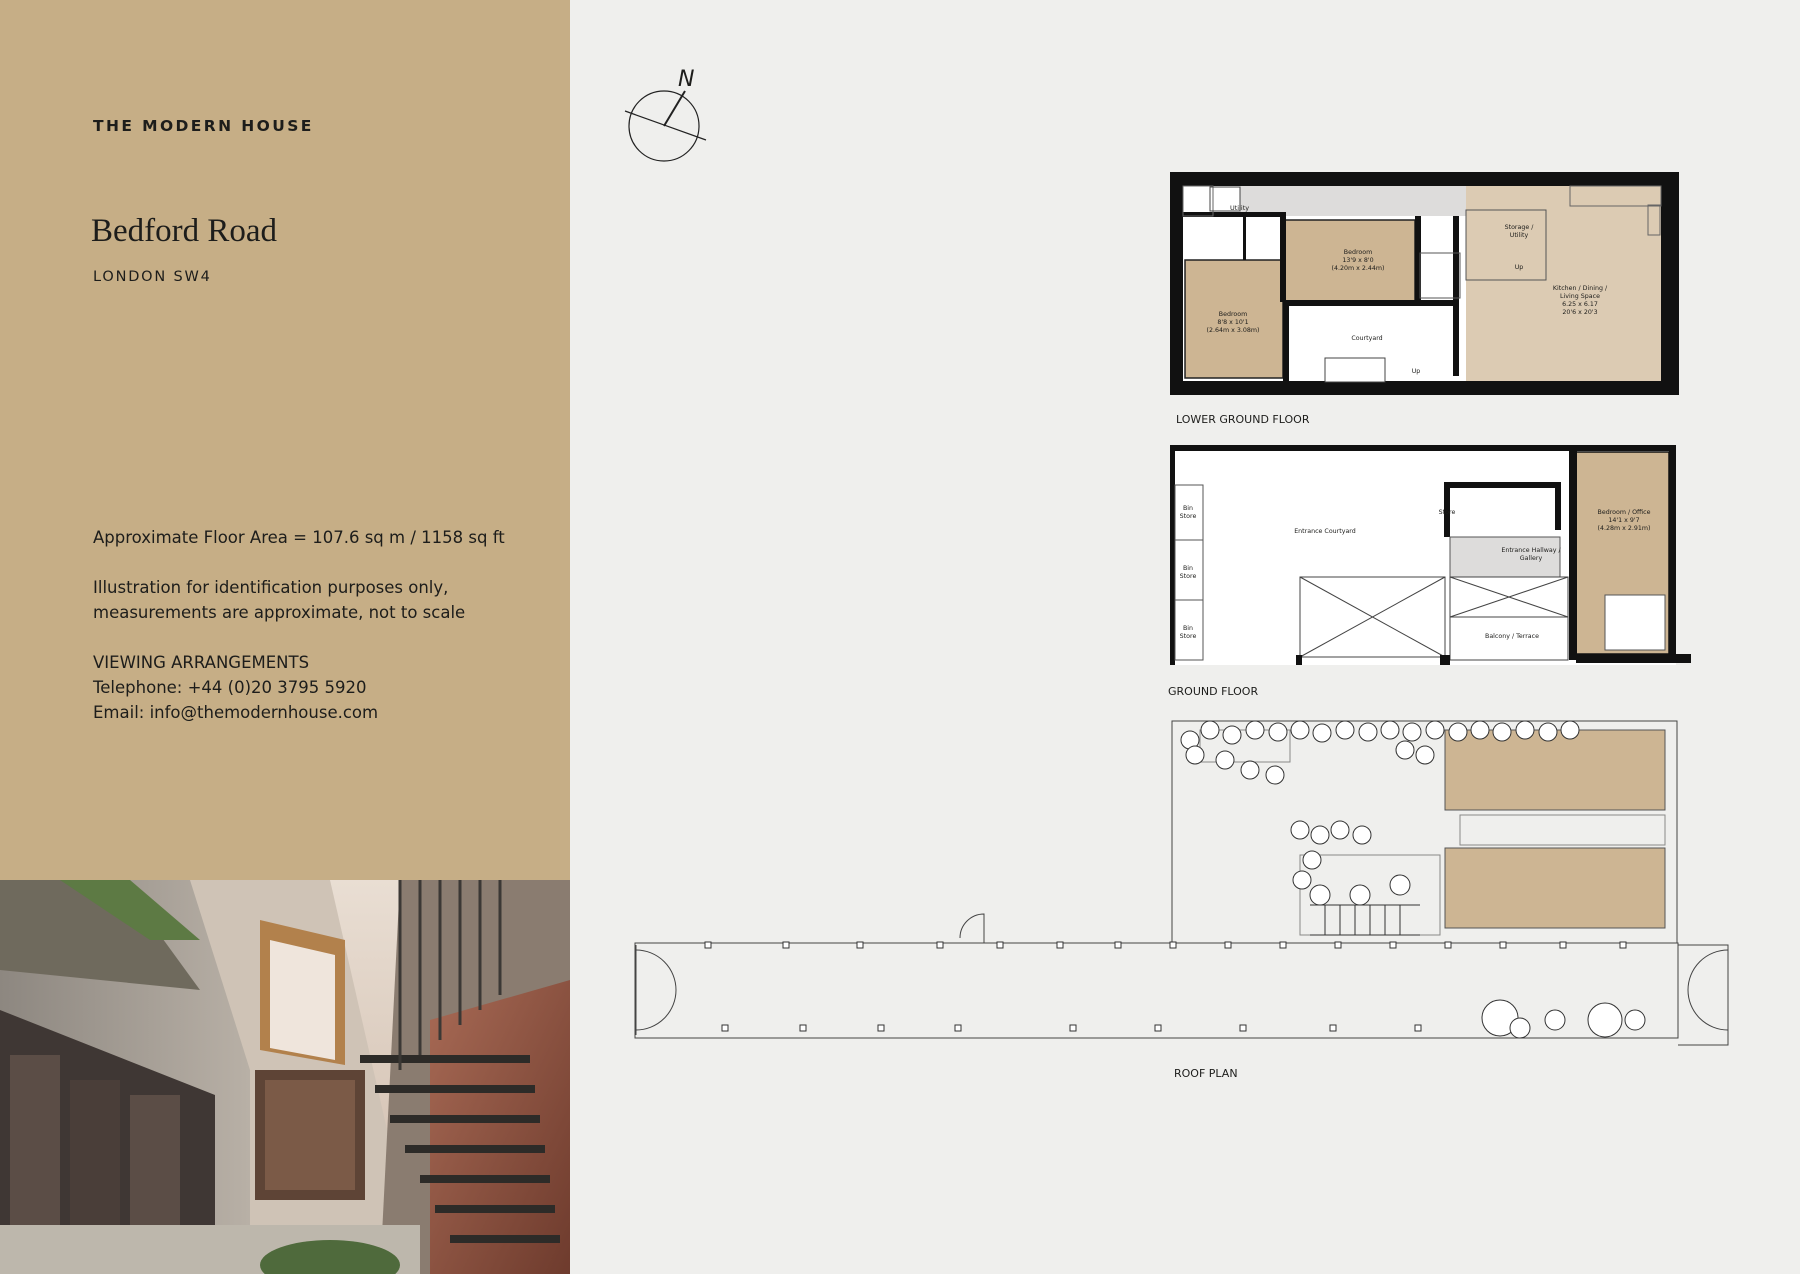 This screenshot has height=1274, width=1800. What do you see at coordinates (665, 114) in the screenshot?
I see `north-compass: N` at bounding box center [665, 114].